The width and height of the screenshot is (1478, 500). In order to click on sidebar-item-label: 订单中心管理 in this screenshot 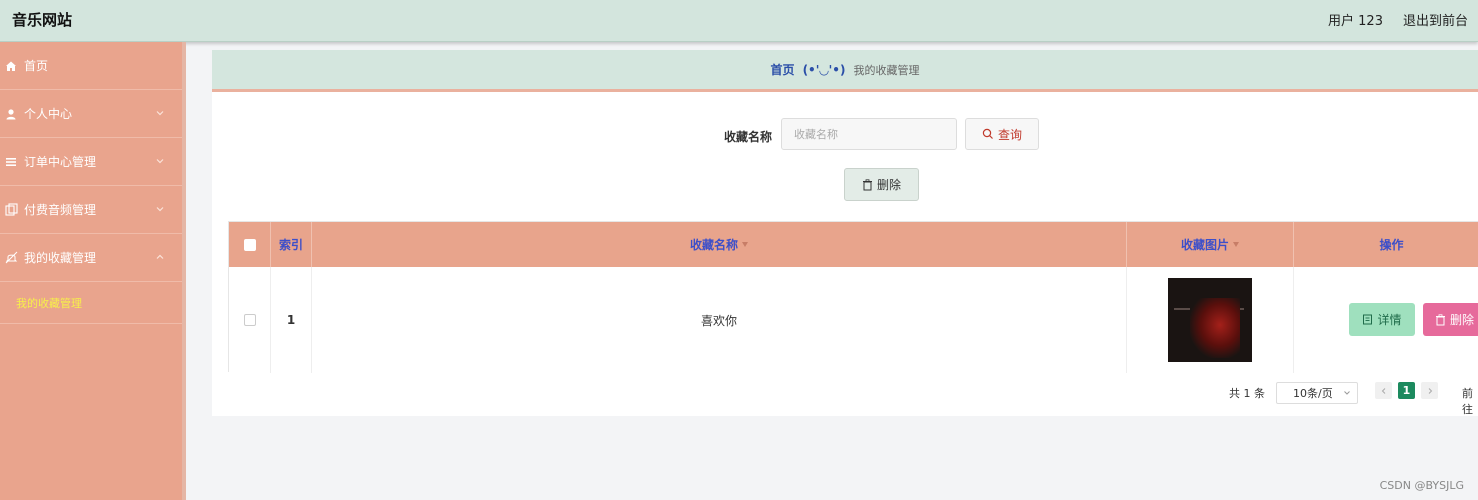, I will do `click(60, 162)`.